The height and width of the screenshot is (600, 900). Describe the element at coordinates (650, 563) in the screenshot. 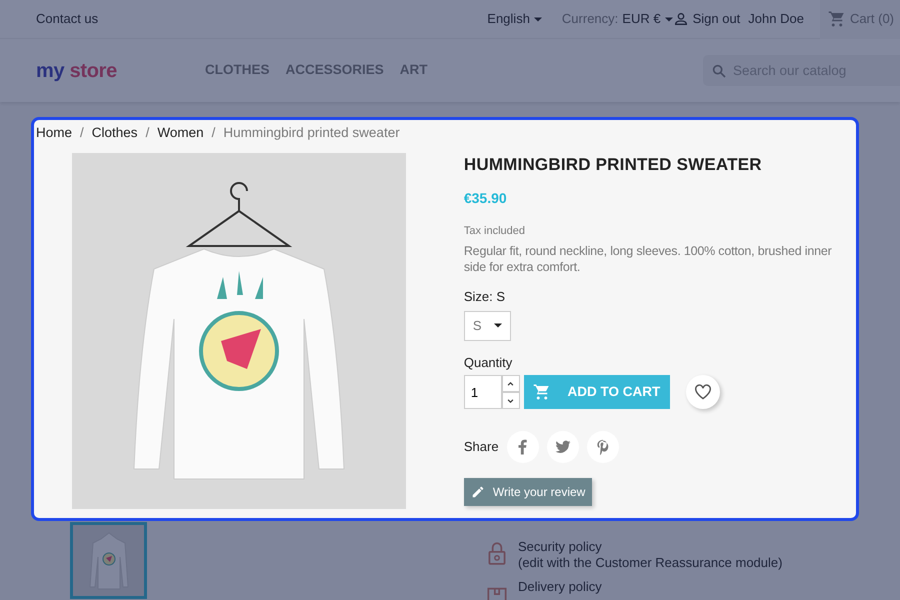

I see `policy-note: (edit with the Customer Reassurance module)` at that location.